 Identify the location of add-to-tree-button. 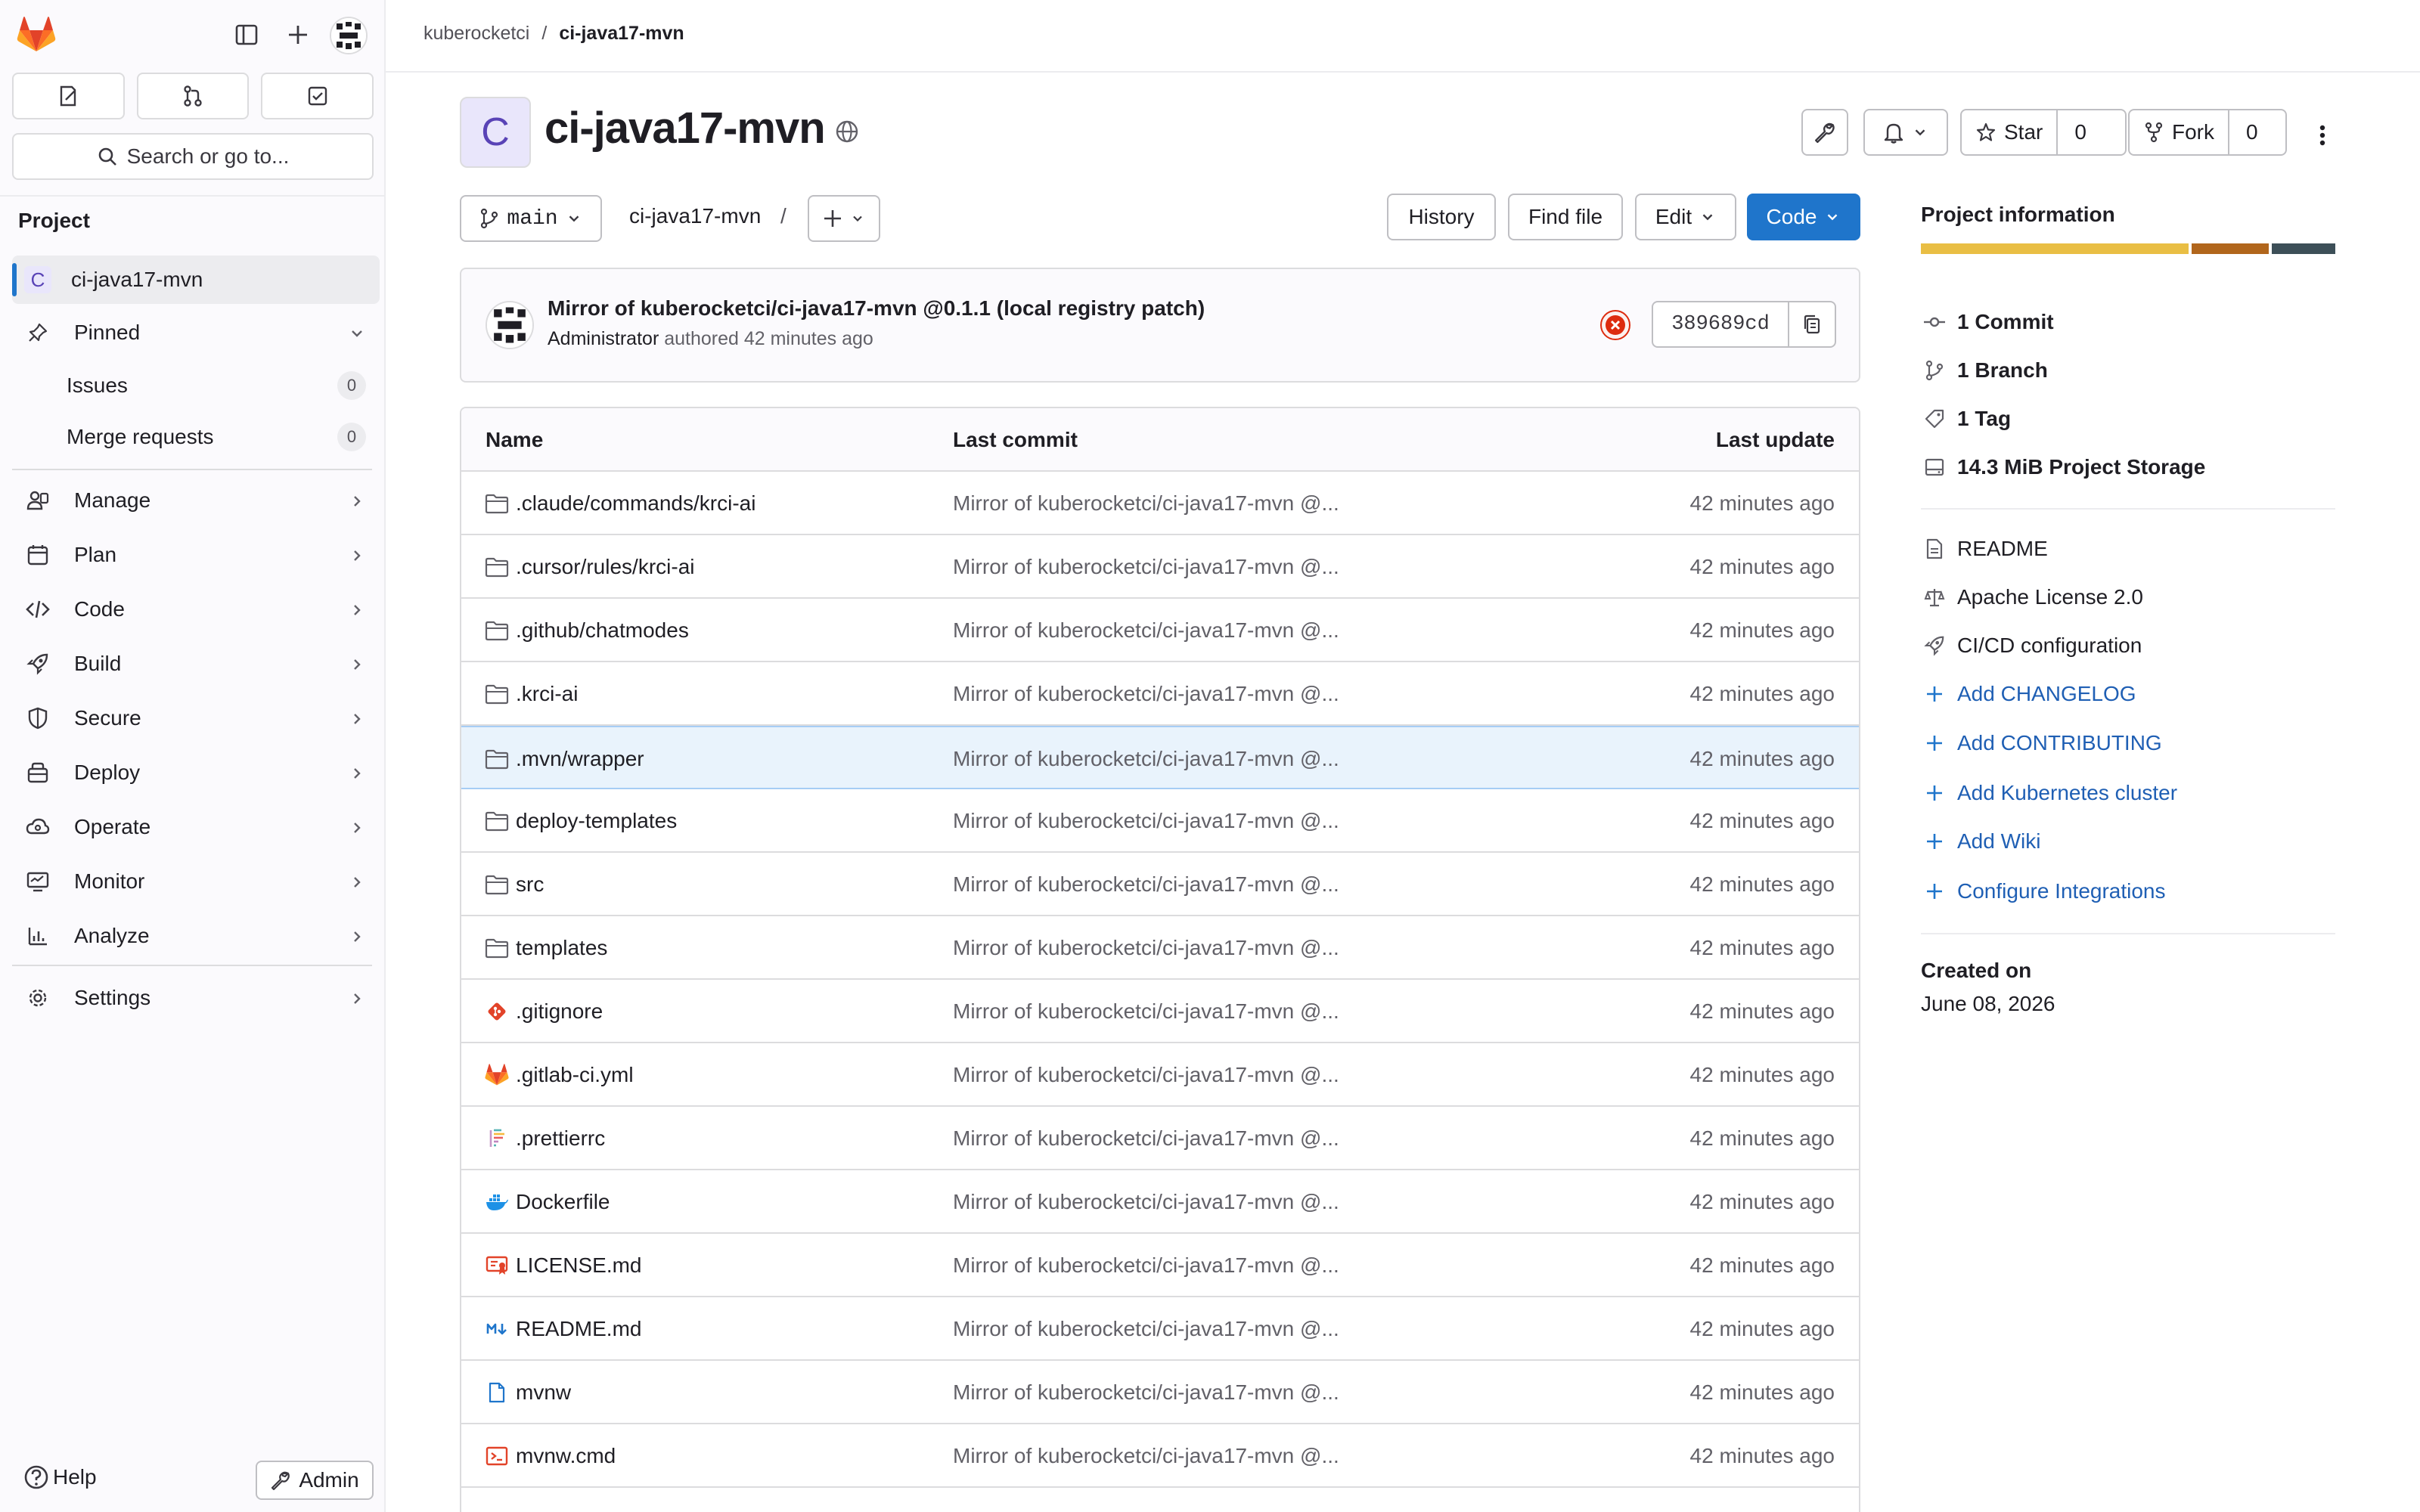
(844, 219).